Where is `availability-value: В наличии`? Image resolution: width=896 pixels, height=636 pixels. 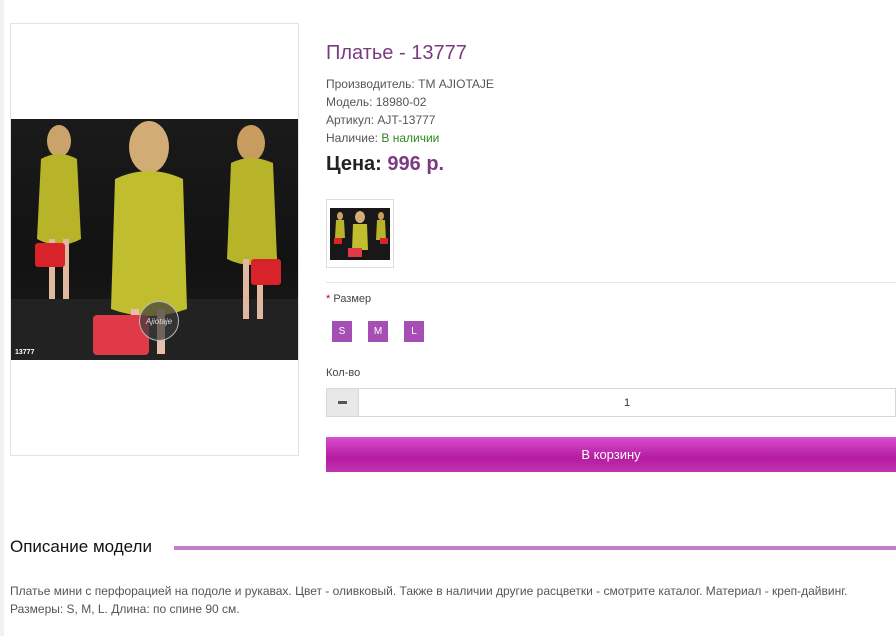
availability-value: В наличии is located at coordinates (410, 138).